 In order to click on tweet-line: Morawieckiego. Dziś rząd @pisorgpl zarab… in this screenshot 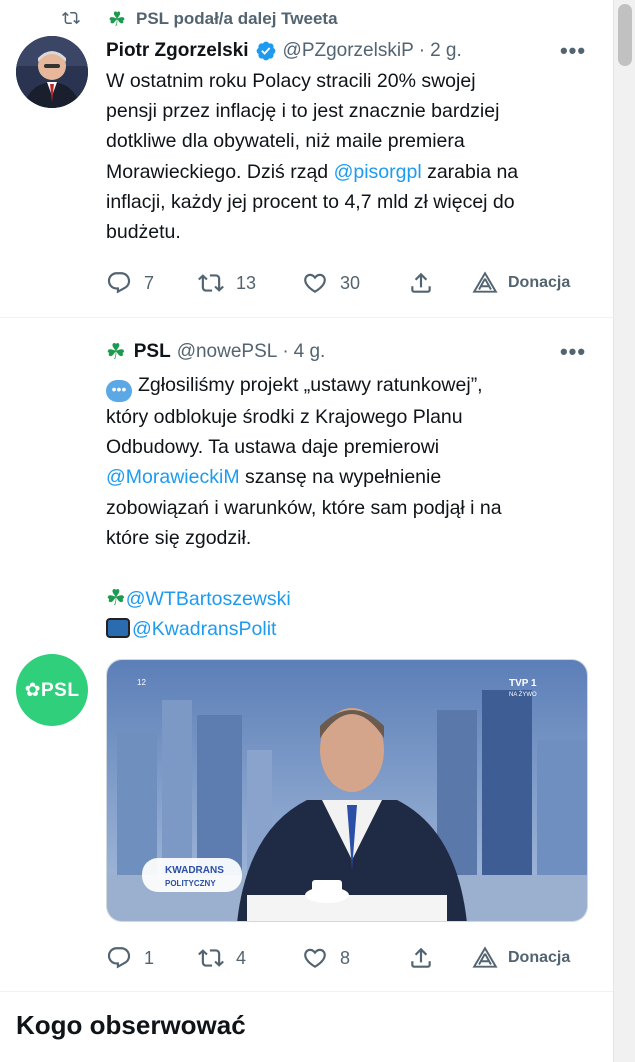, I will do `click(346, 172)`.